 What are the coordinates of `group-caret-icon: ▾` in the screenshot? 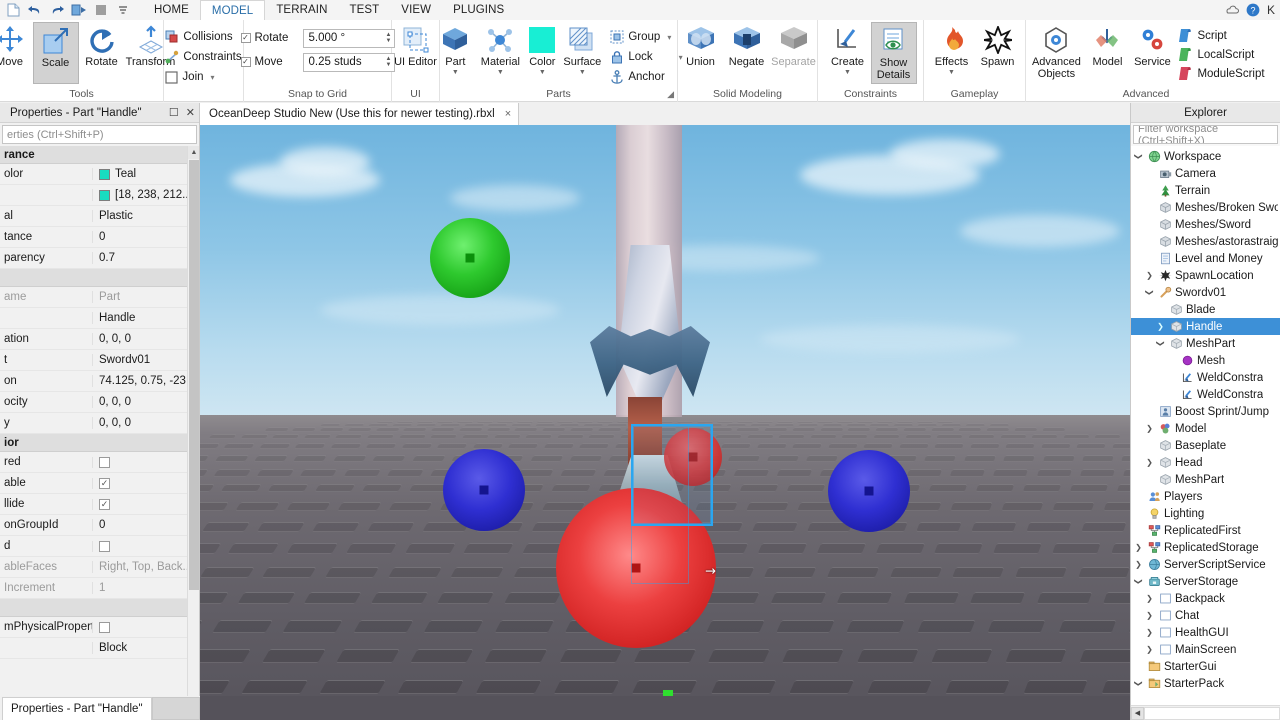 It's located at (667, 37).